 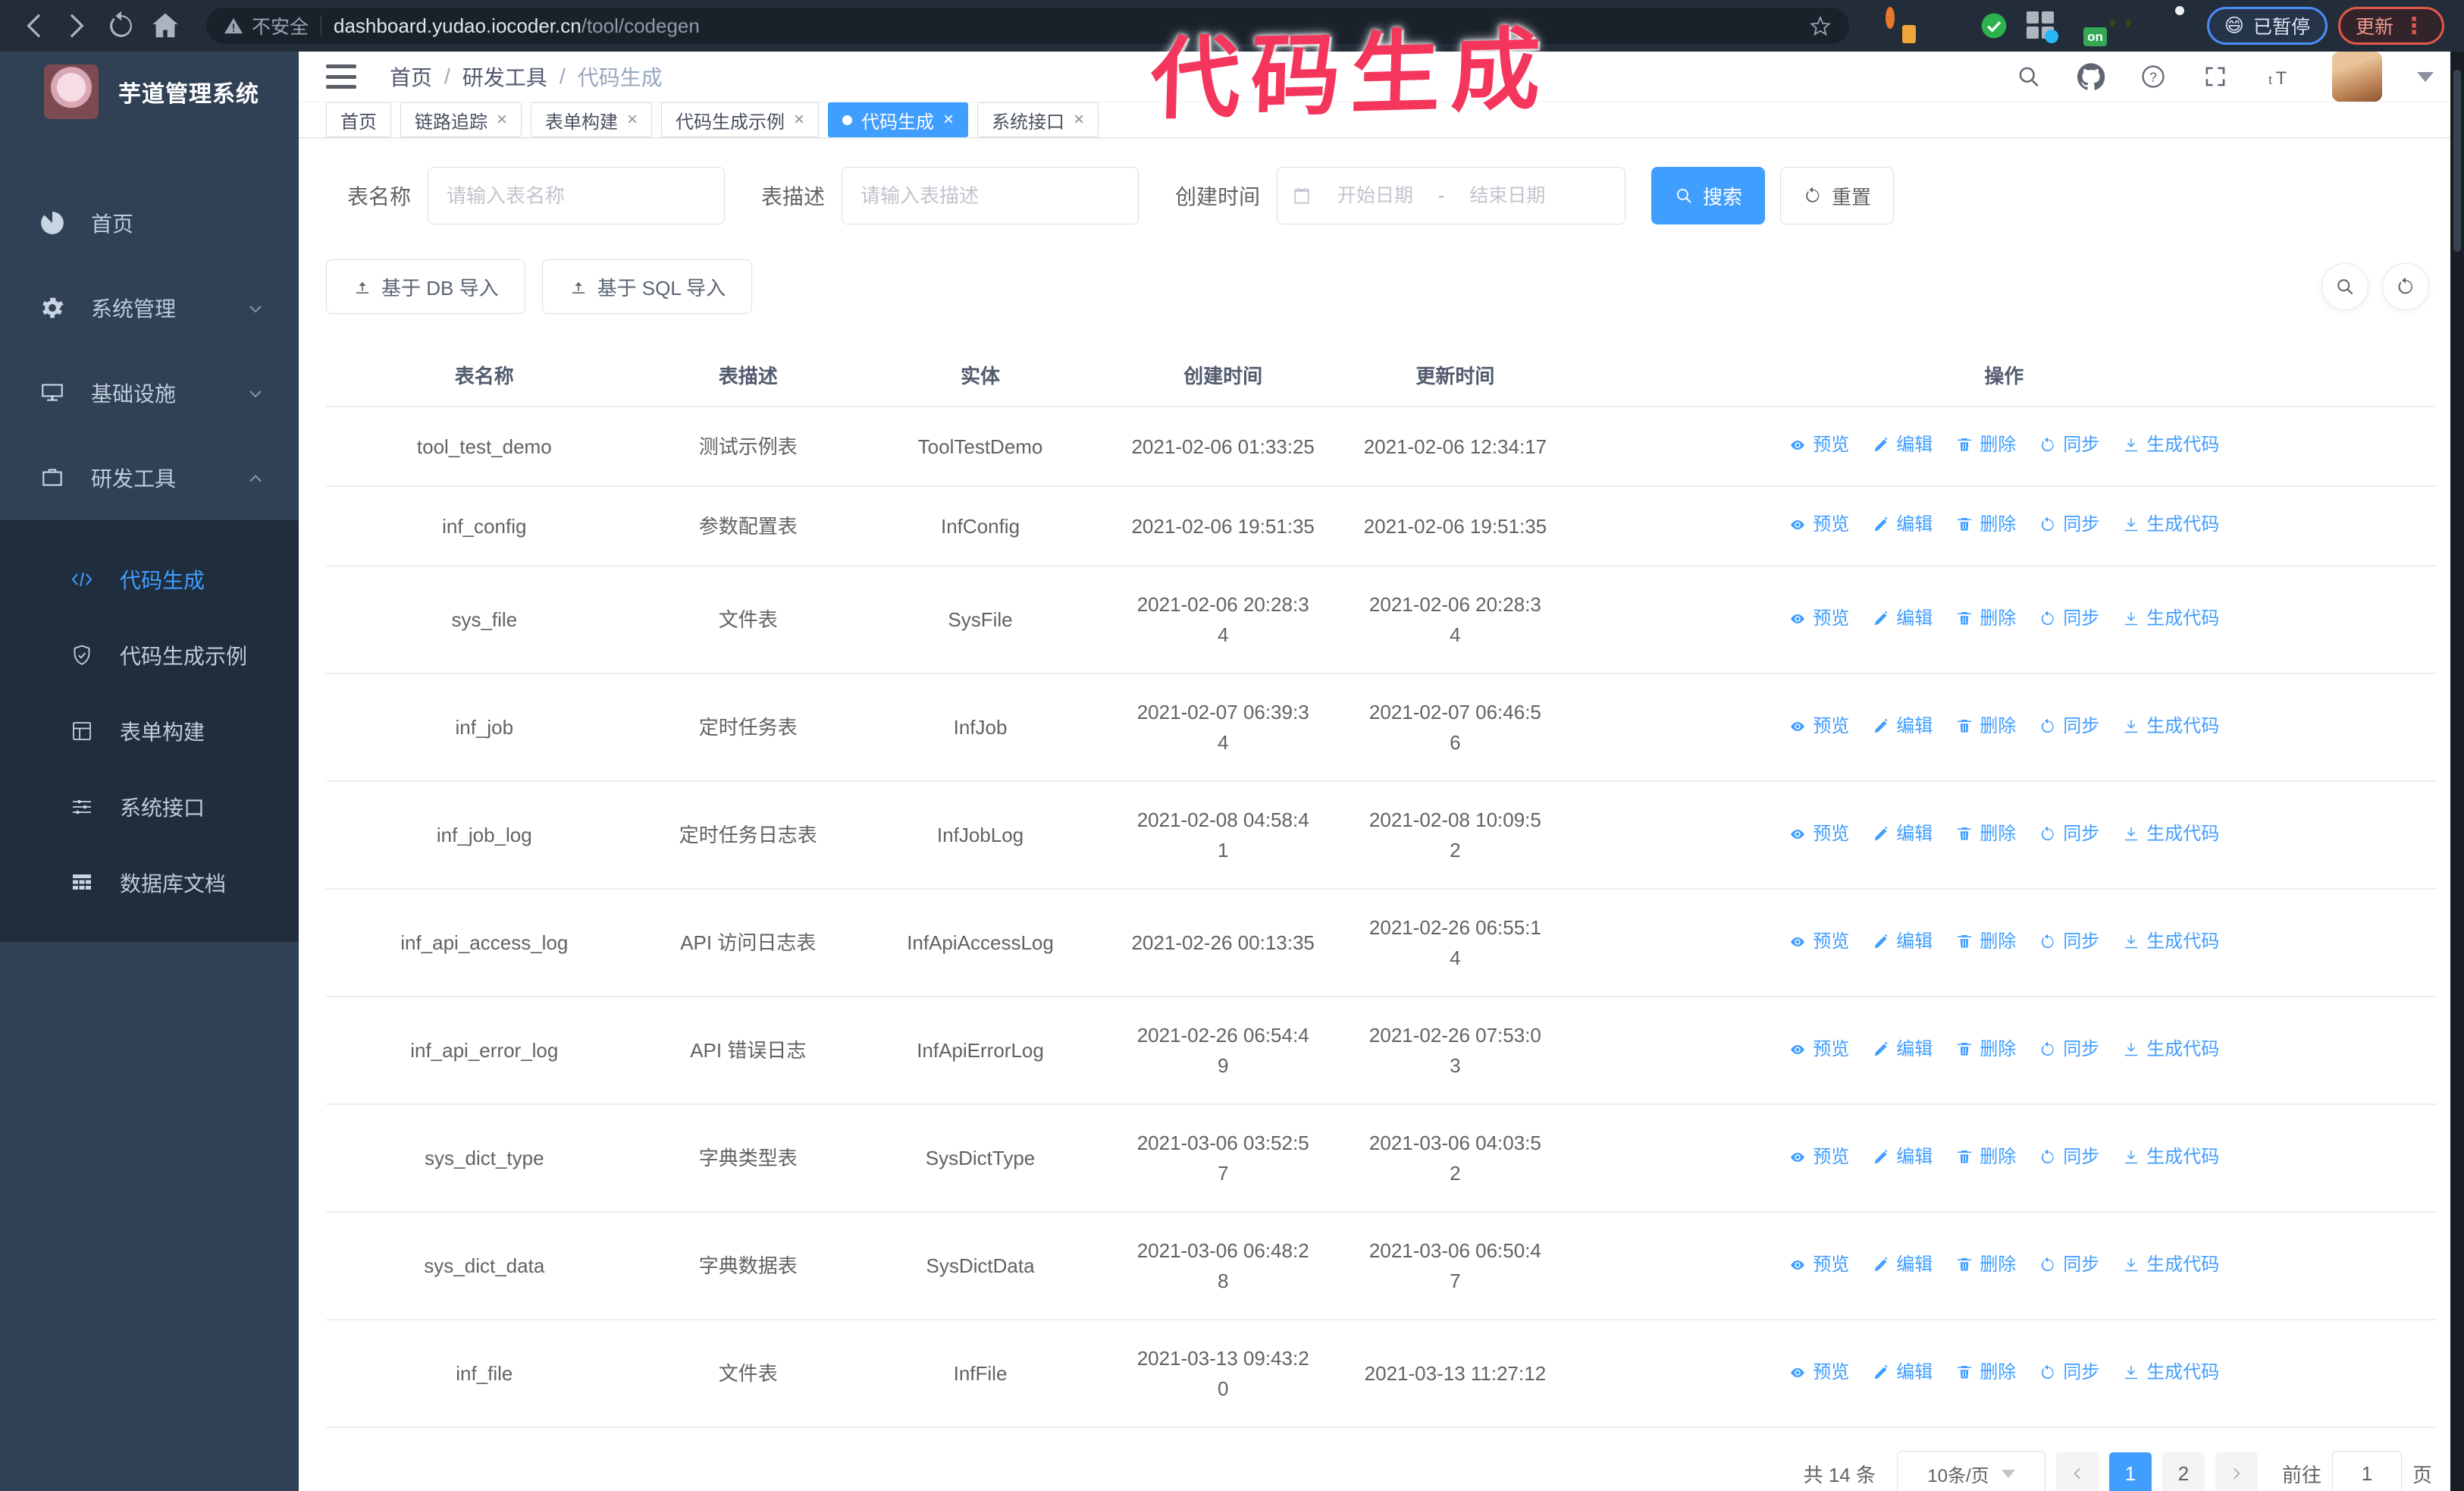 I want to click on security-label: 不安全, so click(x=266, y=25).